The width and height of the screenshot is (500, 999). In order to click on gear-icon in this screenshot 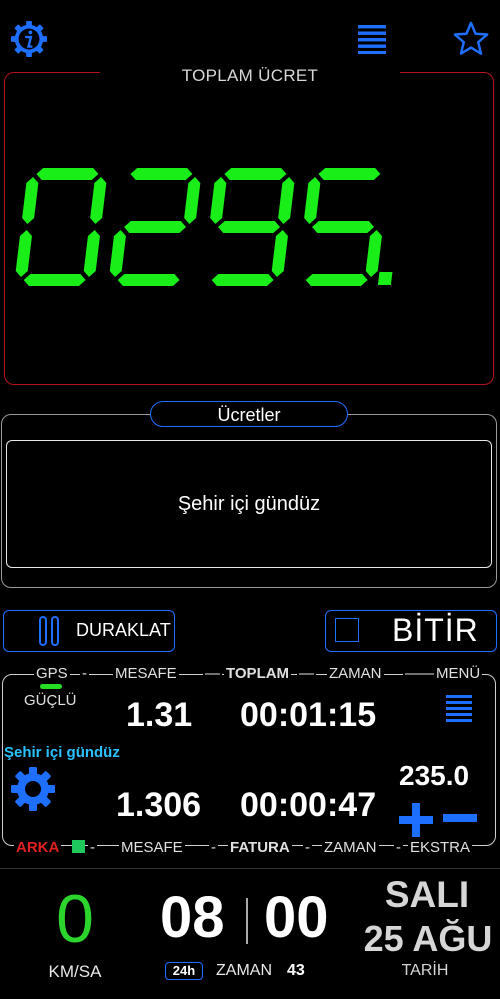, I will do `click(33, 789)`.